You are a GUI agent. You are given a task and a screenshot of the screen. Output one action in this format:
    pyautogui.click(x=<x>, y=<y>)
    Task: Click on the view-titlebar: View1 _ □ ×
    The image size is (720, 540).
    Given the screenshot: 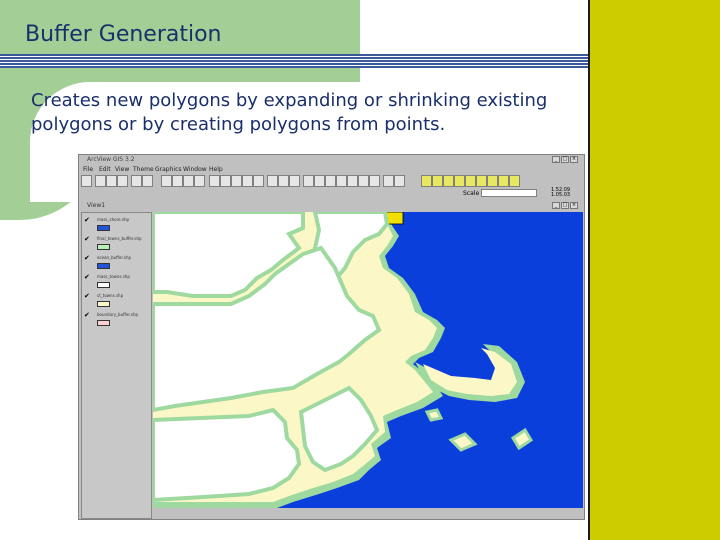 What is the action you would take?
    pyautogui.click(x=331, y=205)
    